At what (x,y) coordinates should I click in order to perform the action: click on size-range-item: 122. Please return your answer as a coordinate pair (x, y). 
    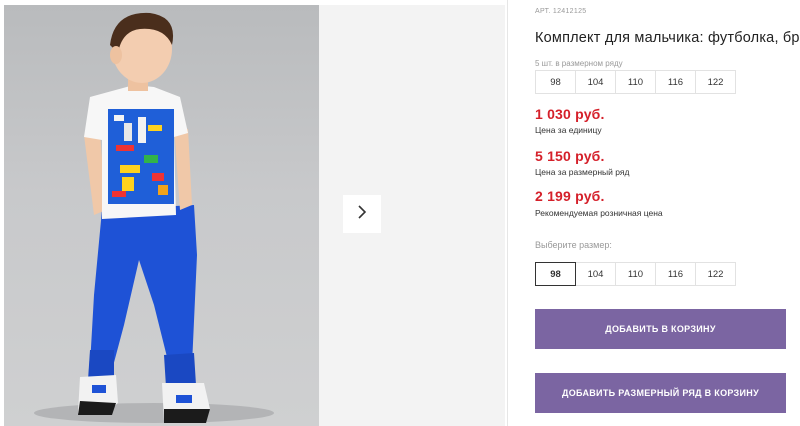
    Looking at the image, I should click on (715, 82).